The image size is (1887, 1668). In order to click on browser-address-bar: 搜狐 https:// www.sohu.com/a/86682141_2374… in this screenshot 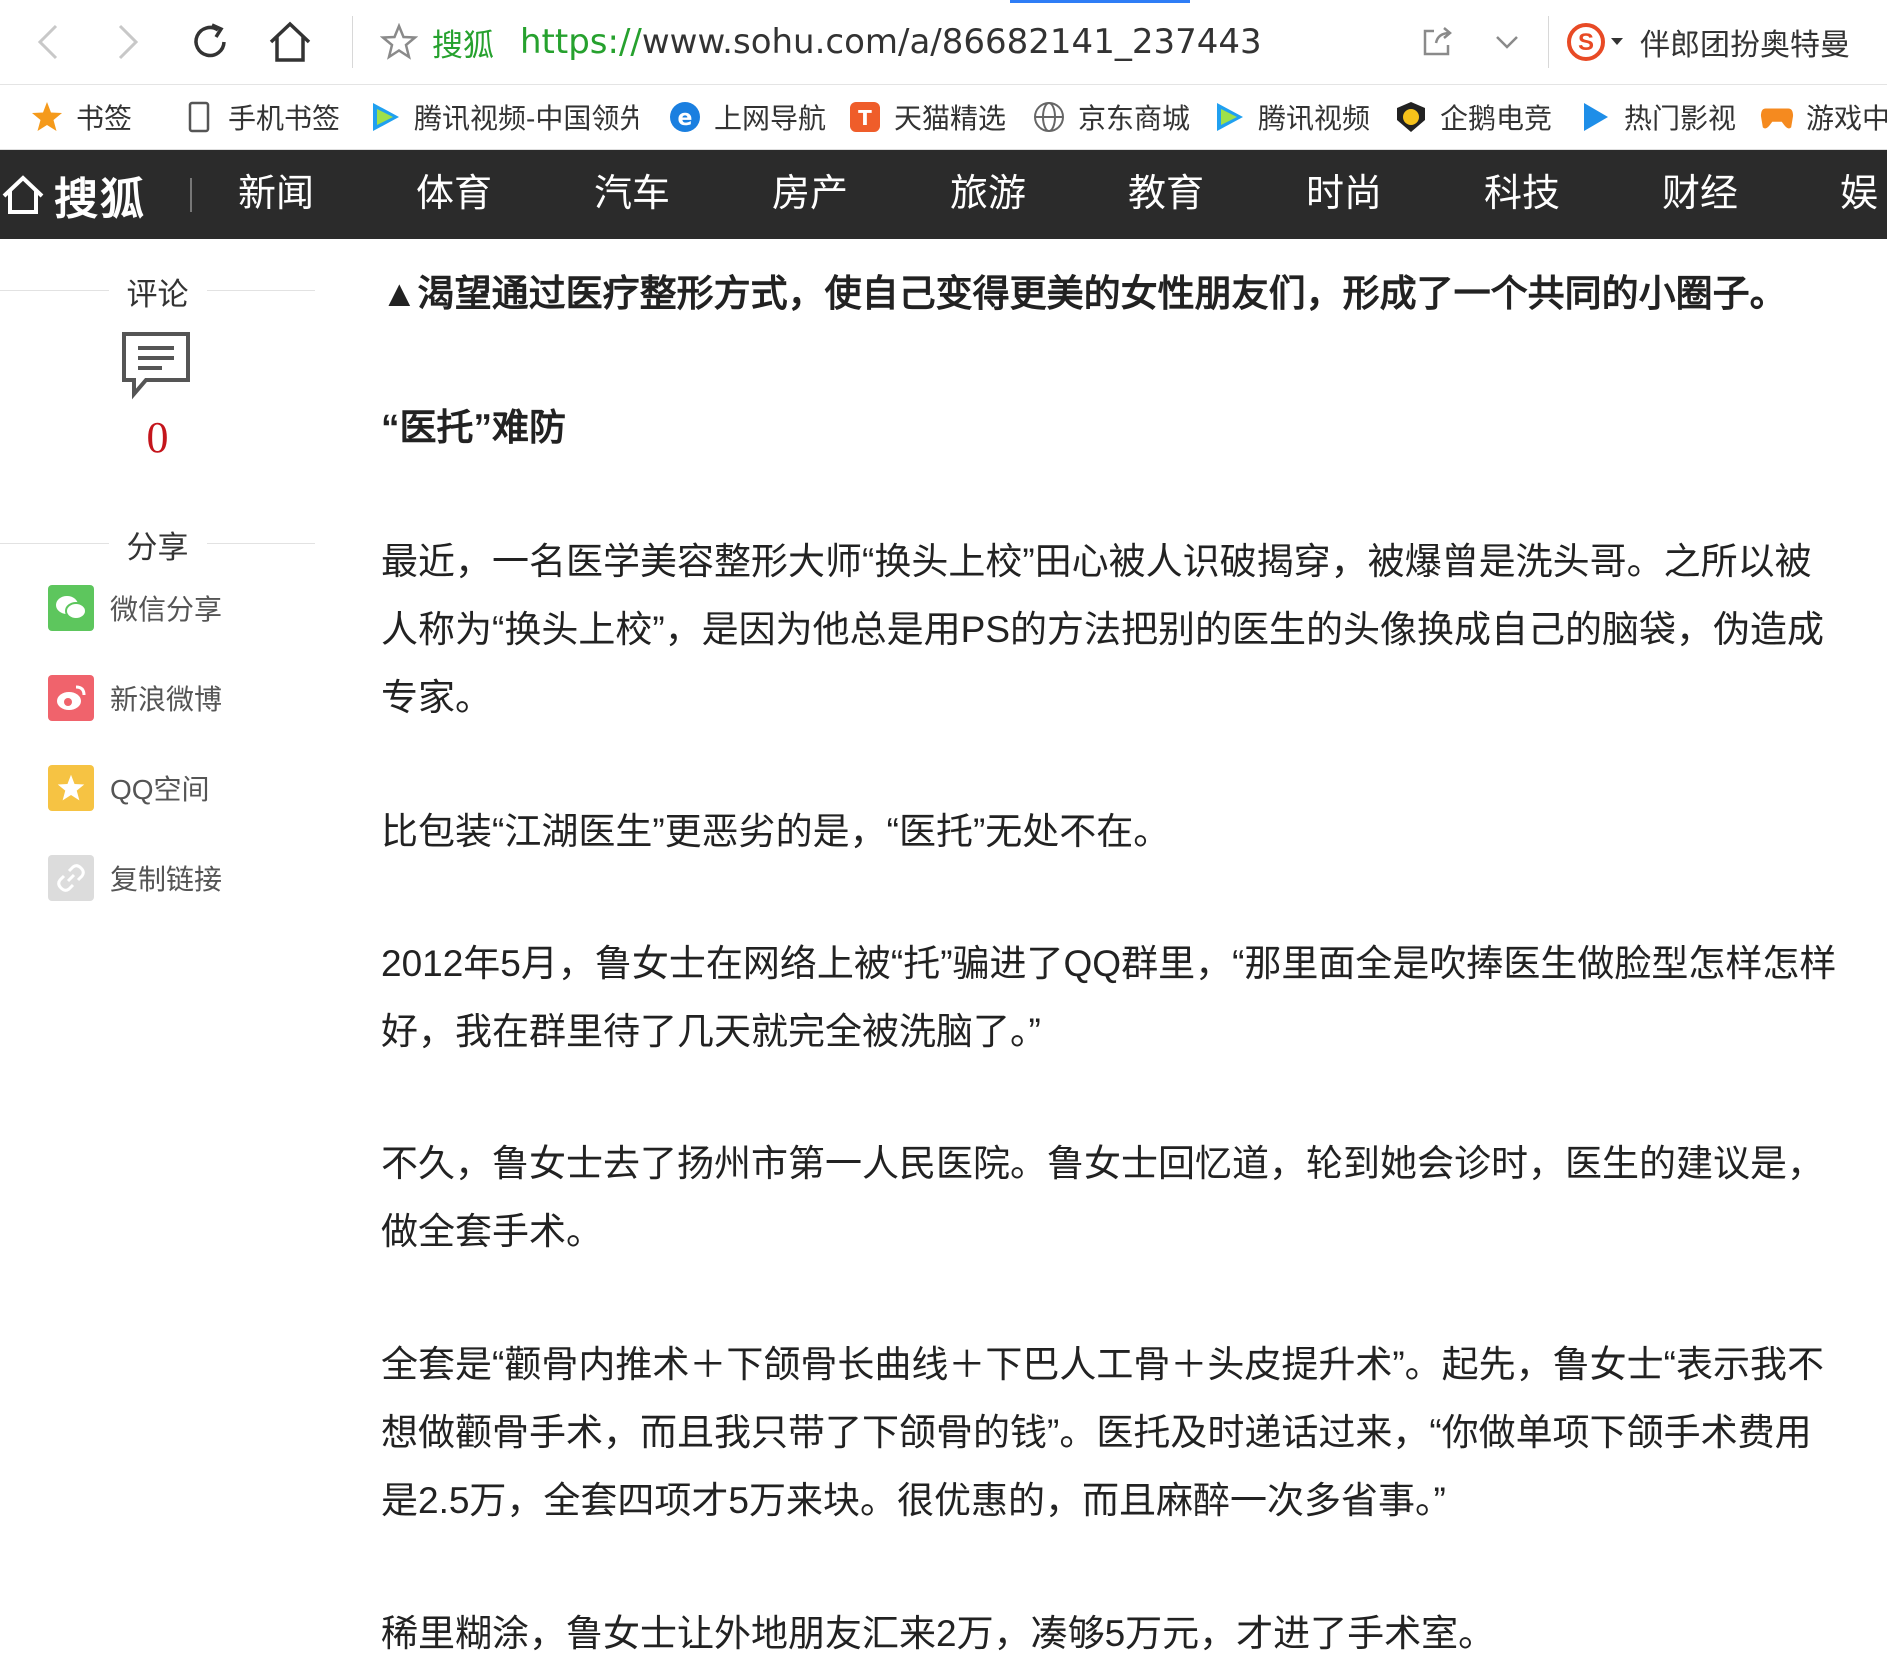, I will do `click(943, 42)`.